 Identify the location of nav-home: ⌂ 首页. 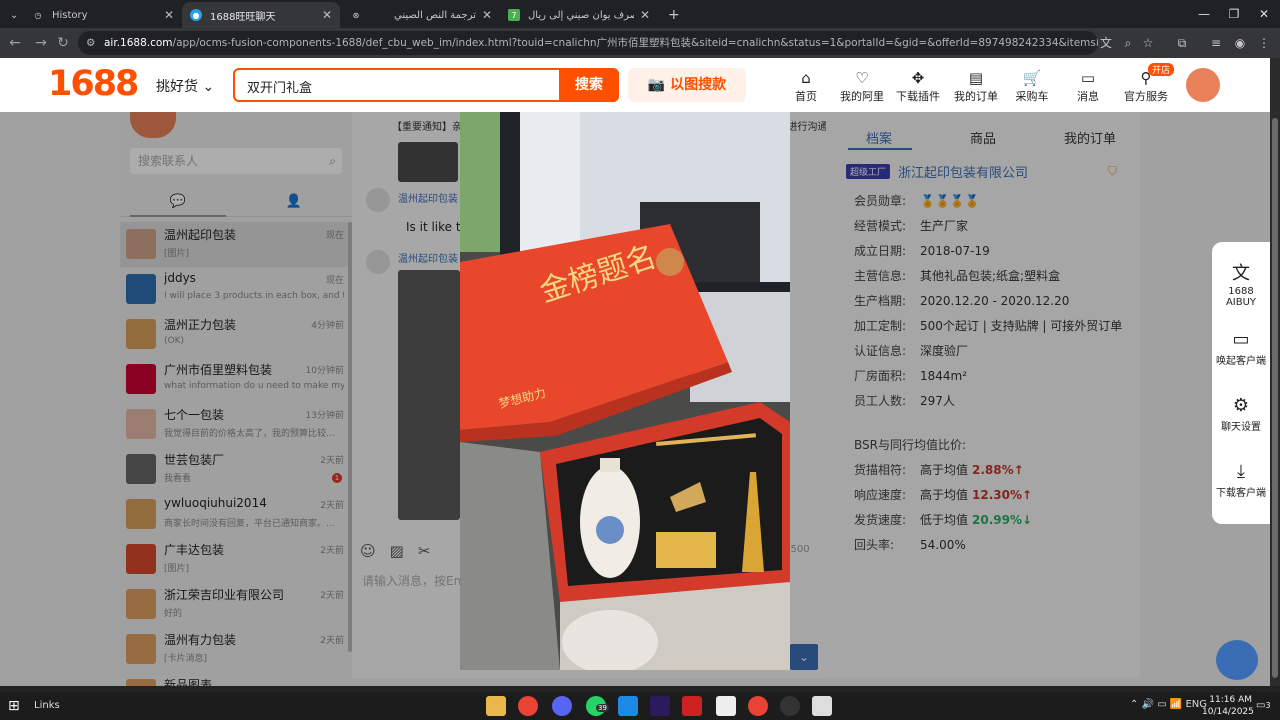
(806, 86).